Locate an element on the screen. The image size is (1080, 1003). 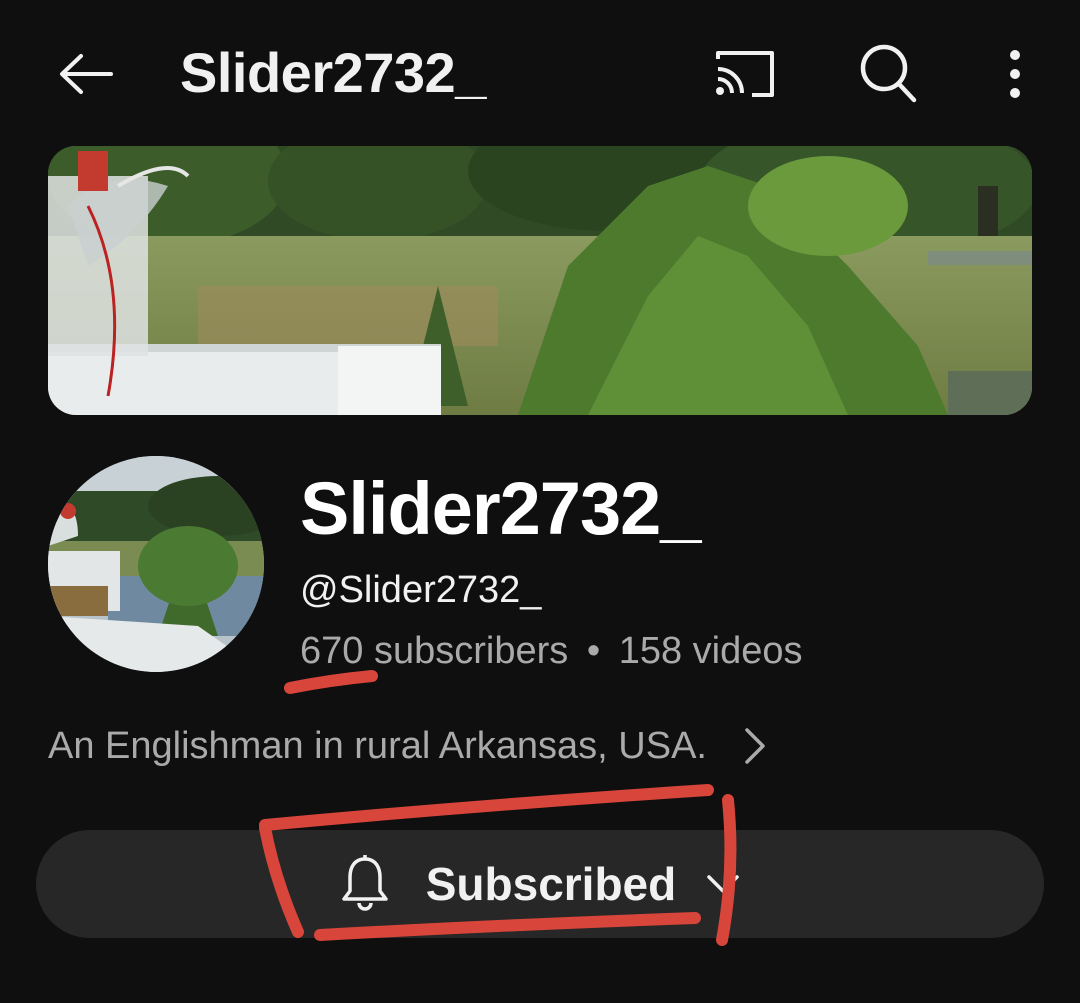
page-title: Slider2732_ is located at coordinates (333, 72).